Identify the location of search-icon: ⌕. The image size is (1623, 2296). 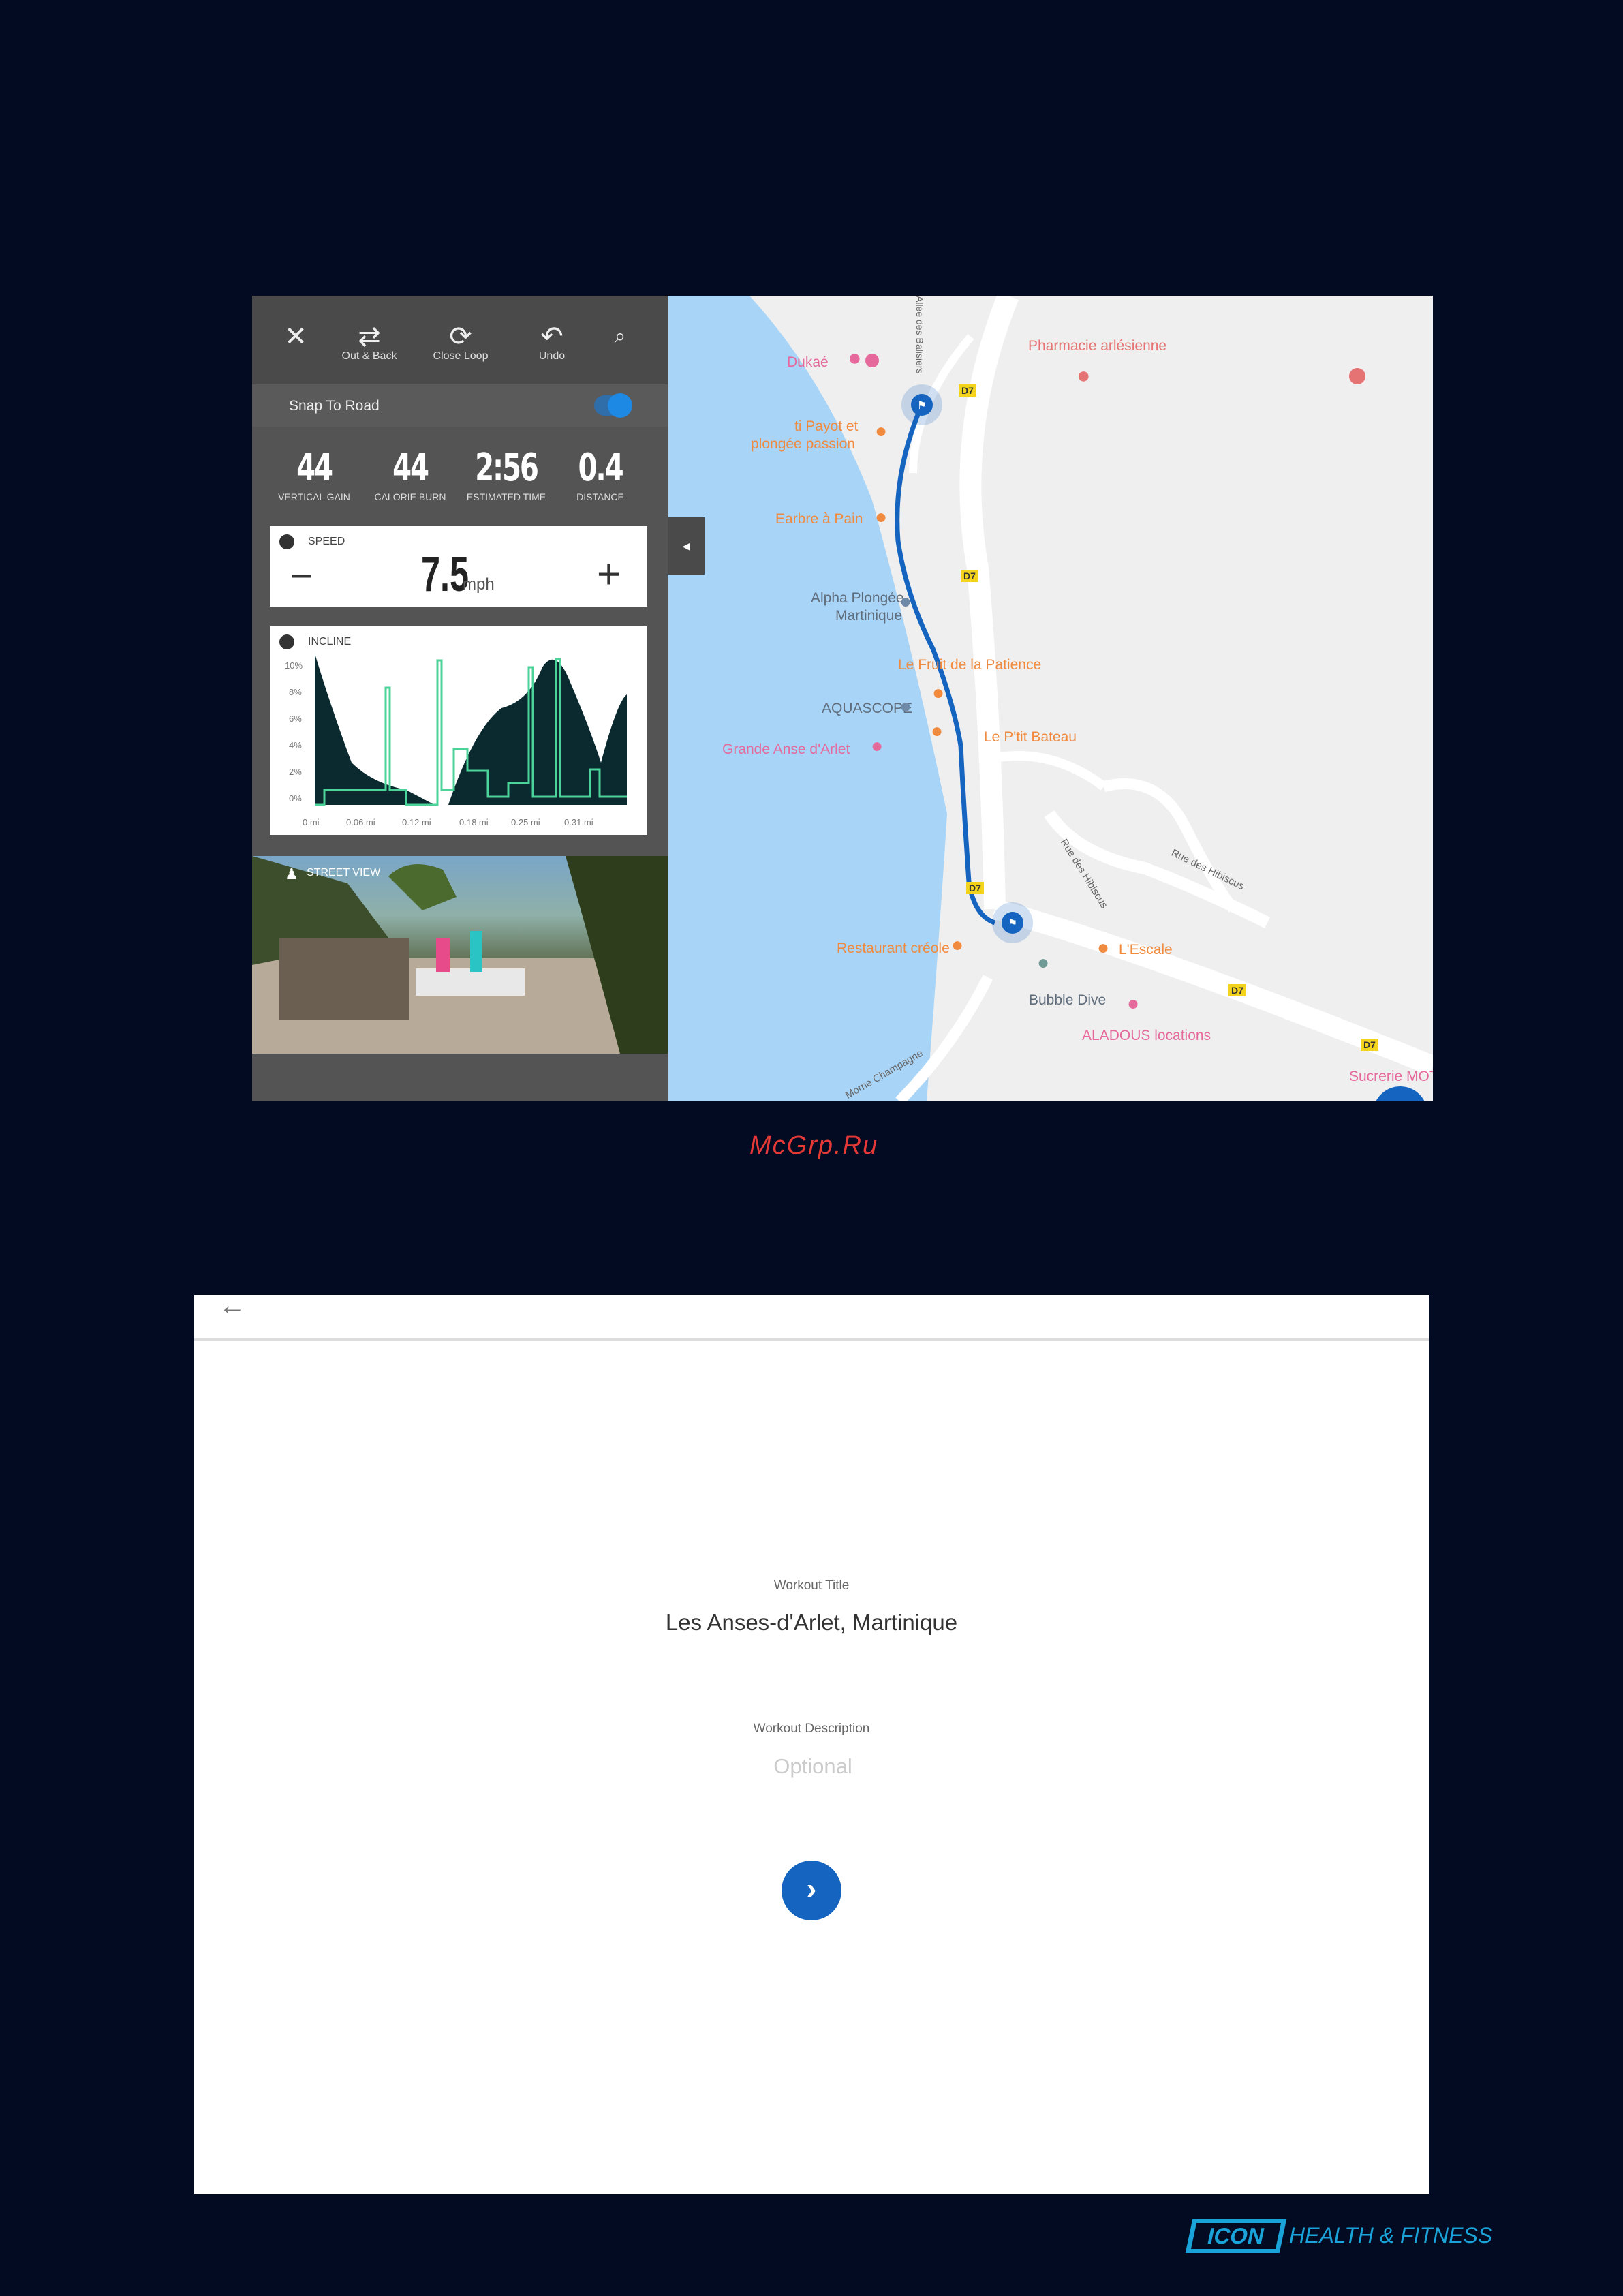
(620, 336).